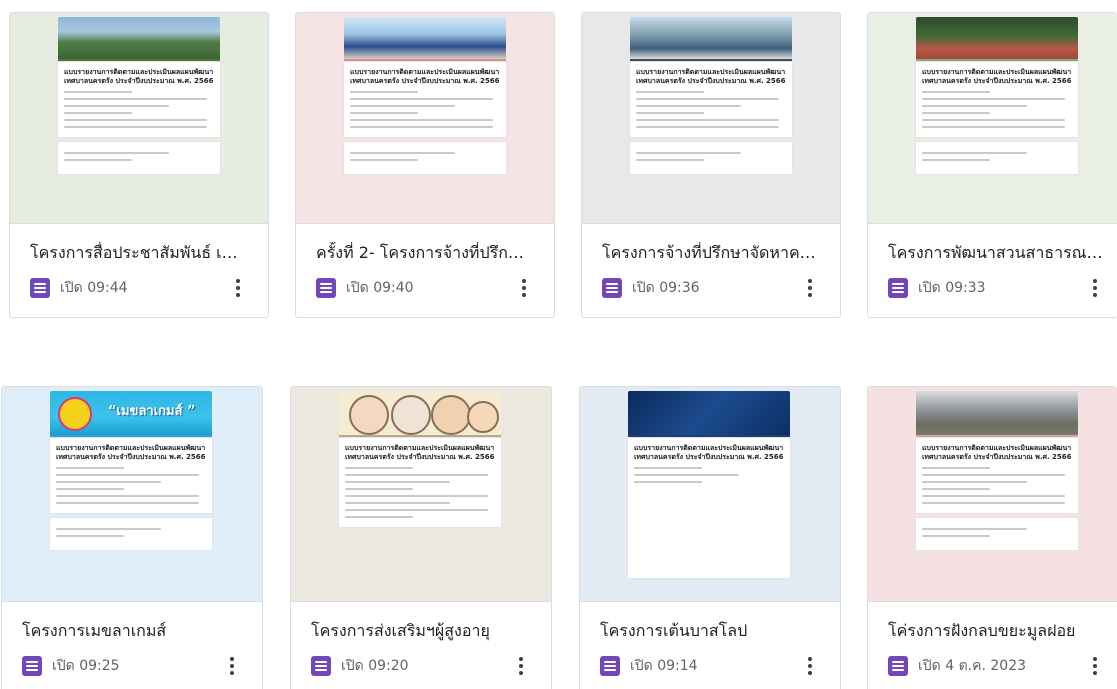  I want to click on card-meta: เปิด 4 ต.ค. 2023, so click(995, 666).